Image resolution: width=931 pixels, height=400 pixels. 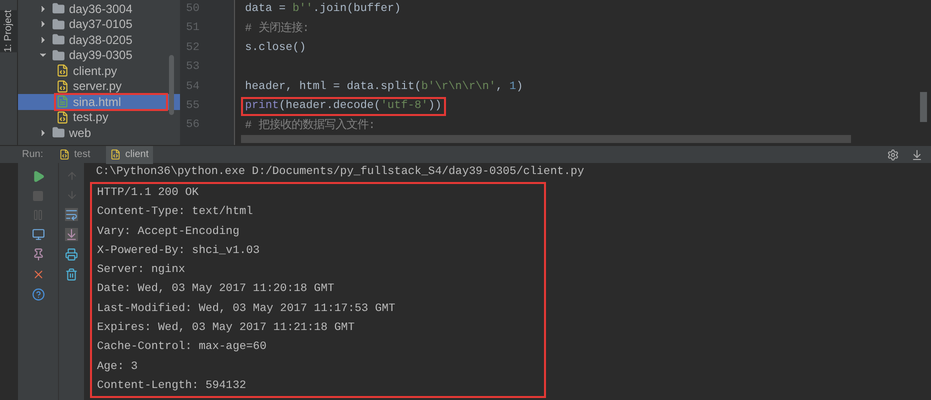 What do you see at coordinates (923, 107) in the screenshot?
I see `vertical-scrollbar` at bounding box center [923, 107].